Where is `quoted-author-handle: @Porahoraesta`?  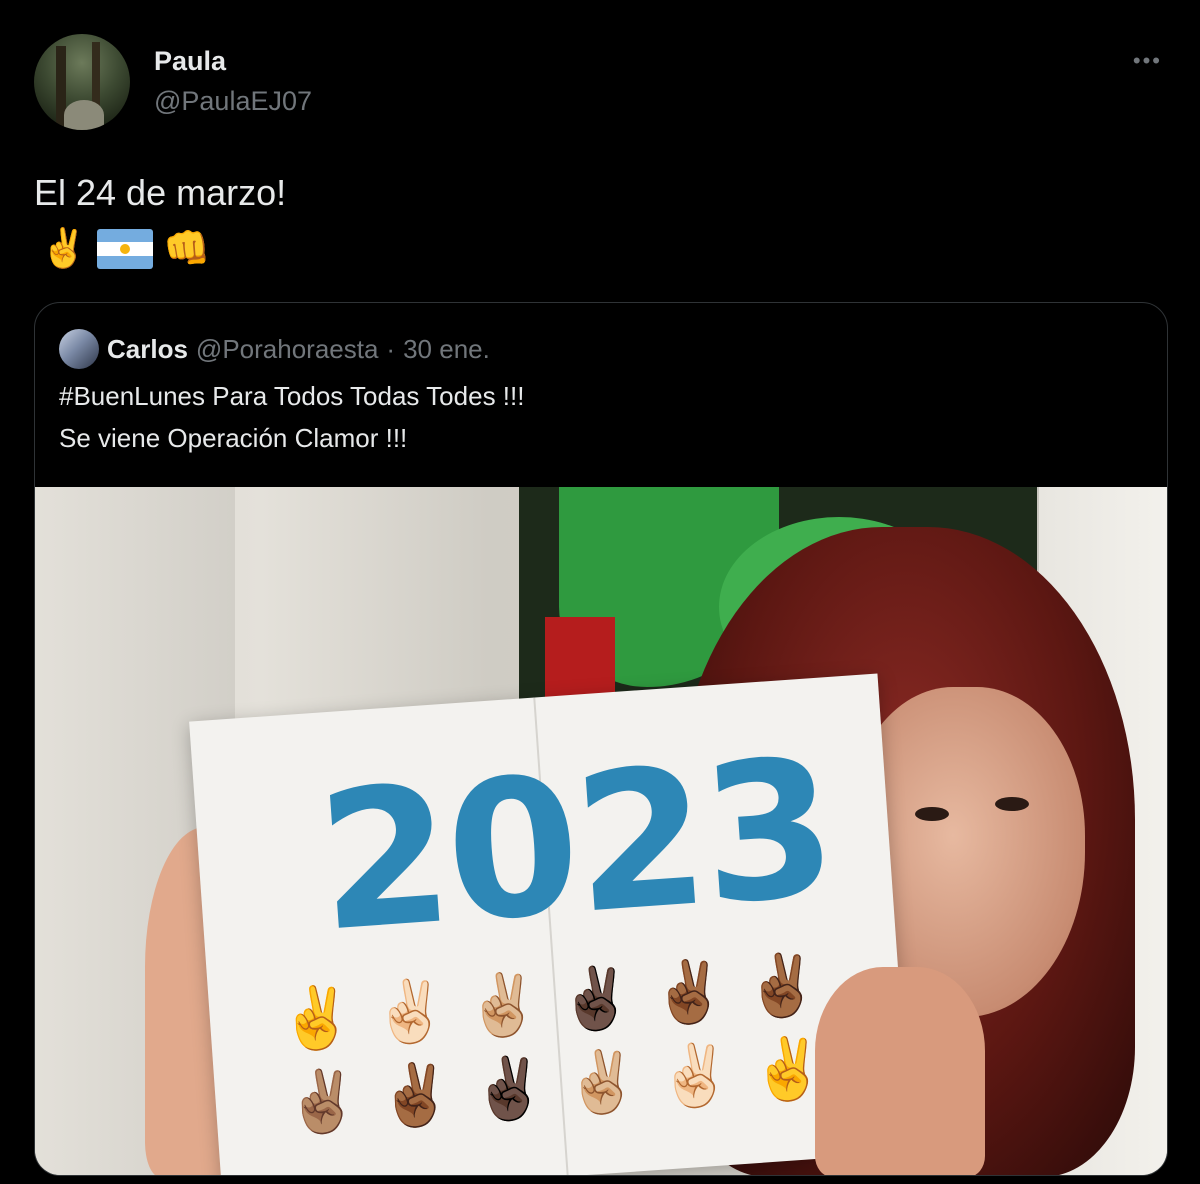
quoted-author-handle: @Porahoraesta is located at coordinates (287, 349).